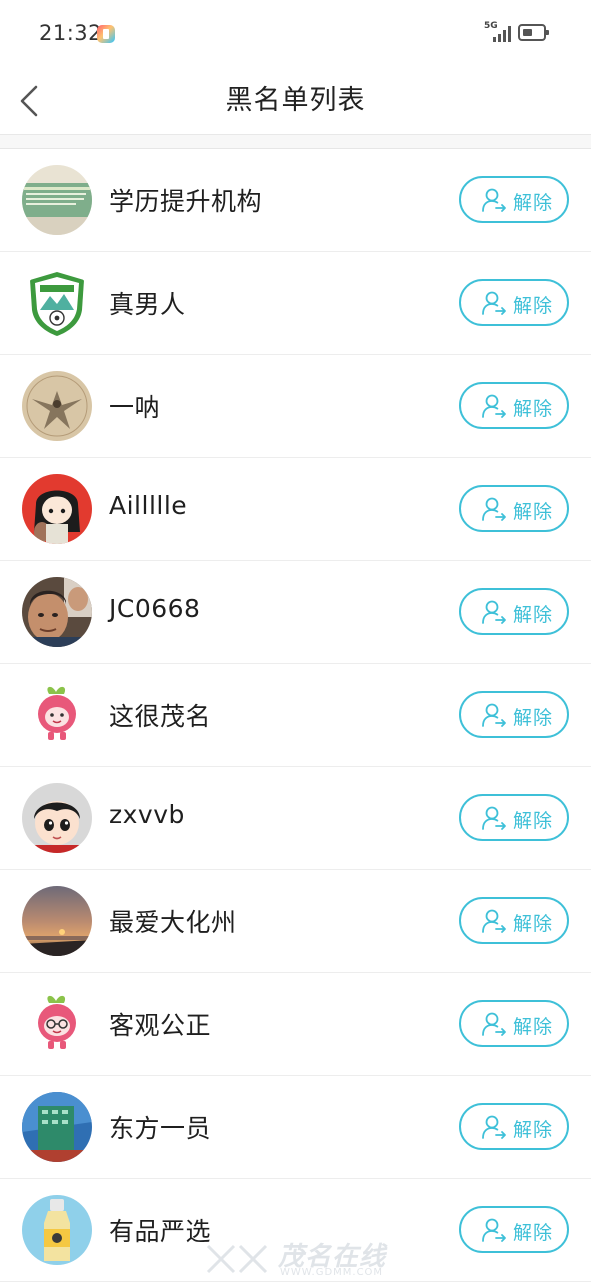 The height and width of the screenshot is (1282, 591). I want to click on list-item: Aillllle 解除, so click(295, 509).